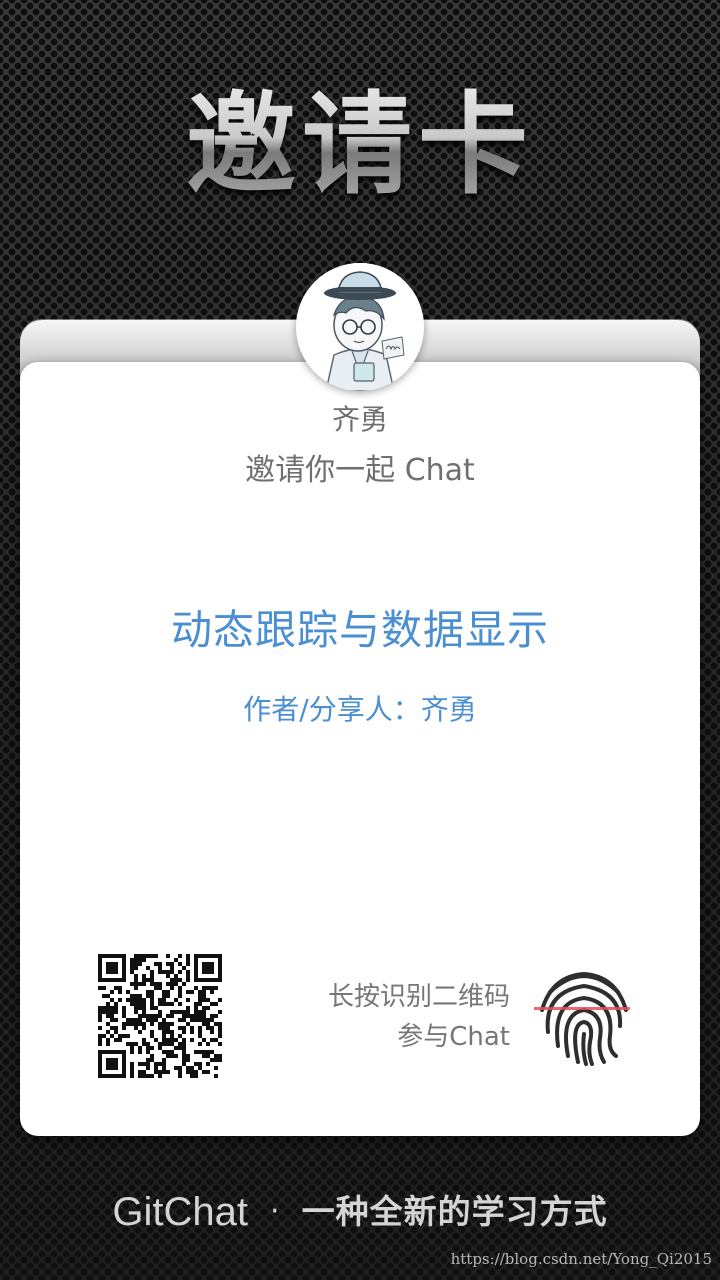  Describe the element at coordinates (418, 997) in the screenshot. I see `scan-hint-line1: 长按识别二维码` at that location.